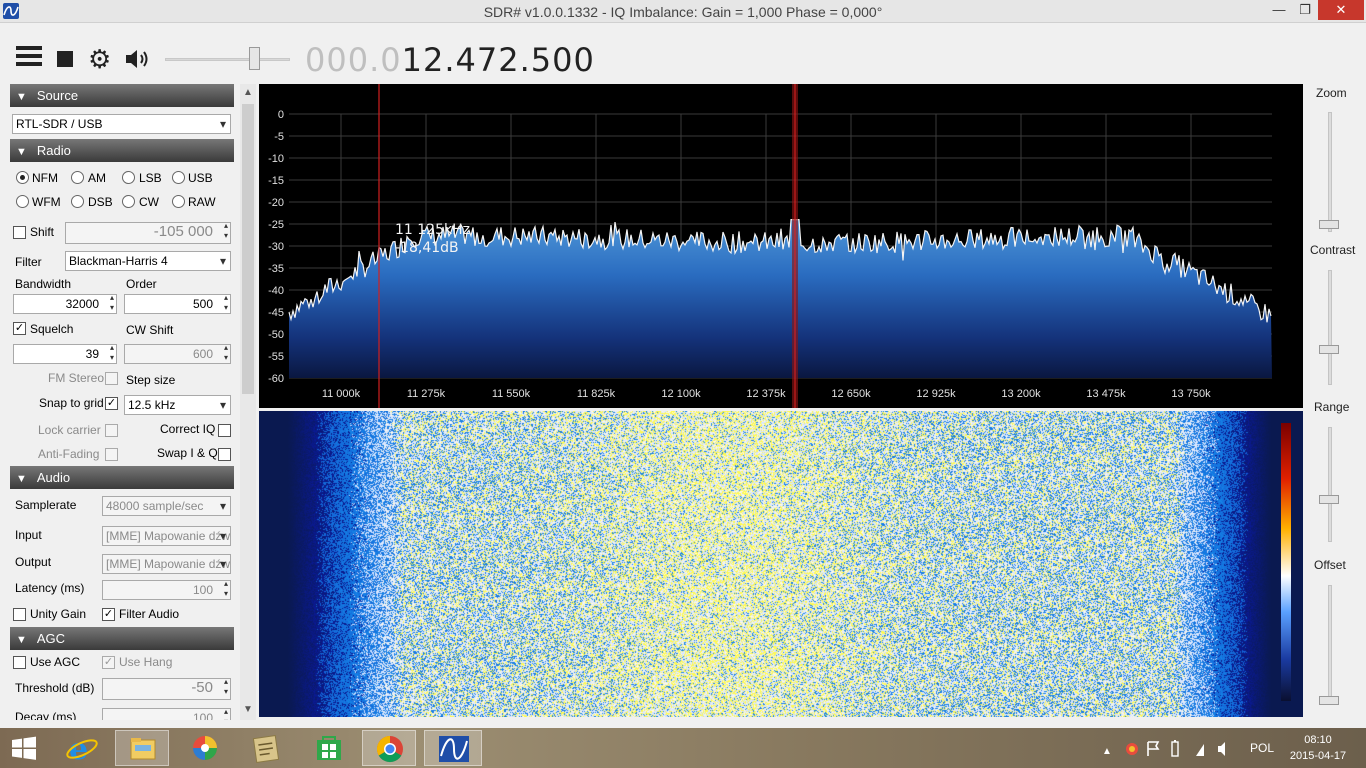  What do you see at coordinates (341, 394) in the screenshot?
I see `x-tick-label: 11 000k` at bounding box center [341, 394].